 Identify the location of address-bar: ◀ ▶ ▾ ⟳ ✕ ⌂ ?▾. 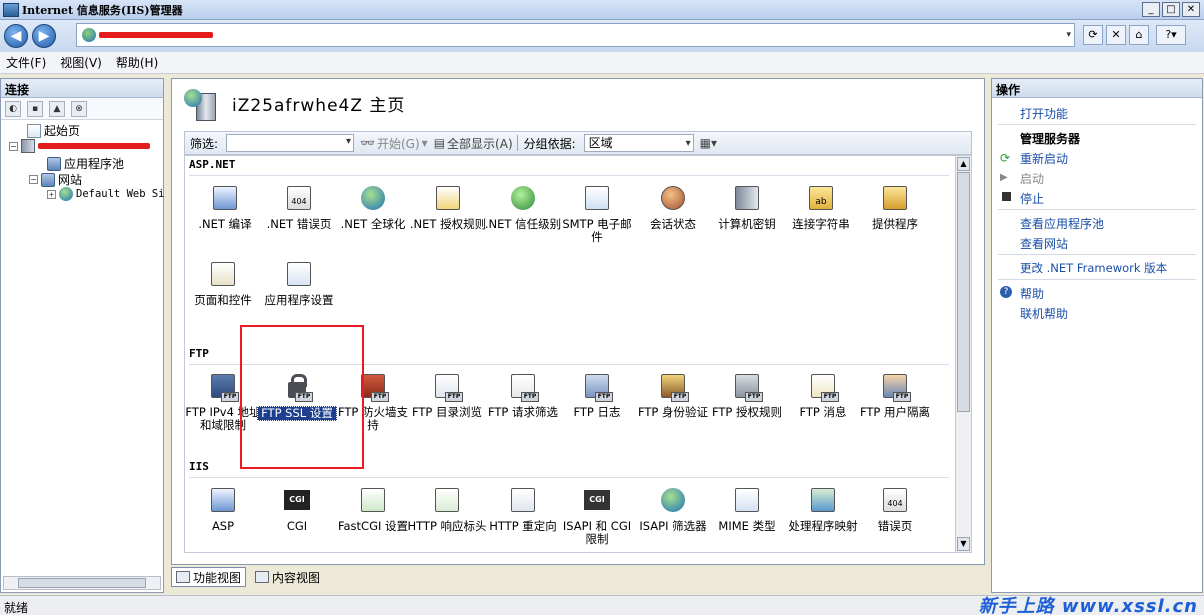
(602, 36).